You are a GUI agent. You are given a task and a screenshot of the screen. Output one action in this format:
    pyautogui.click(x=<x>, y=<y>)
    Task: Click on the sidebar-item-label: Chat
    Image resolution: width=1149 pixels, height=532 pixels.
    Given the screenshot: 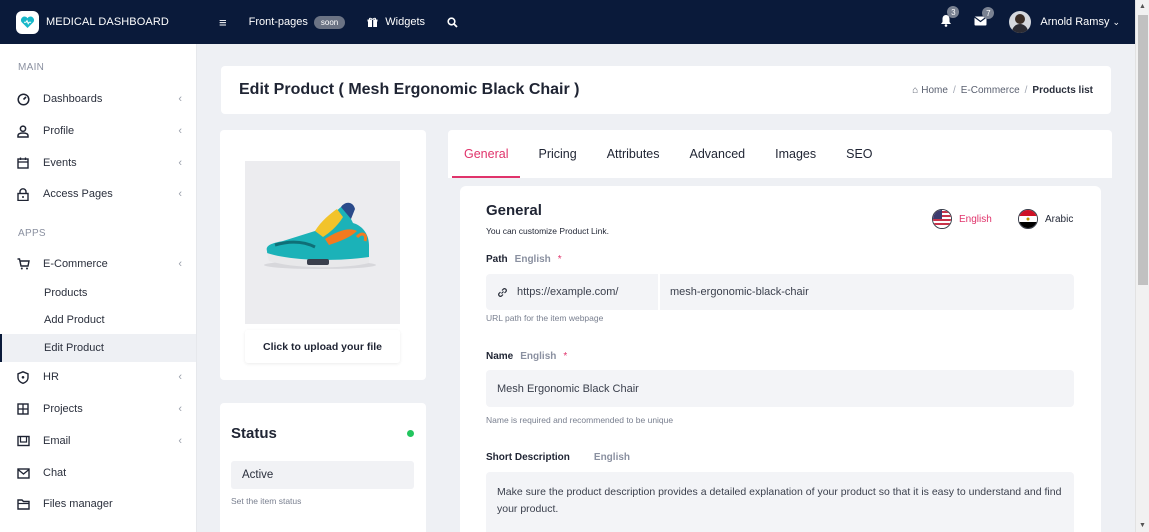 What is the action you would take?
    pyautogui.click(x=55, y=473)
    